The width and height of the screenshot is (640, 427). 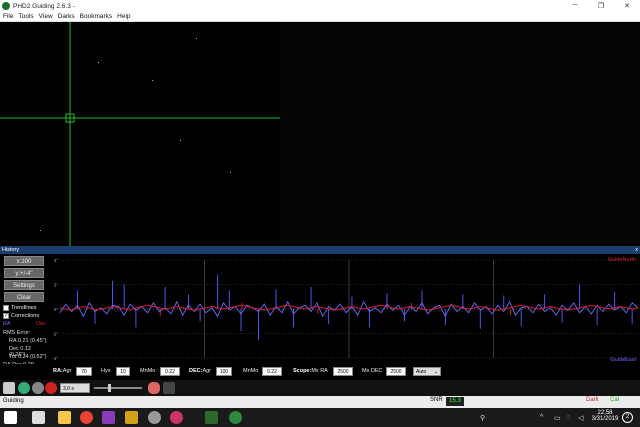 What do you see at coordinates (25, 16) in the screenshot?
I see `menu-tools: Tools` at bounding box center [25, 16].